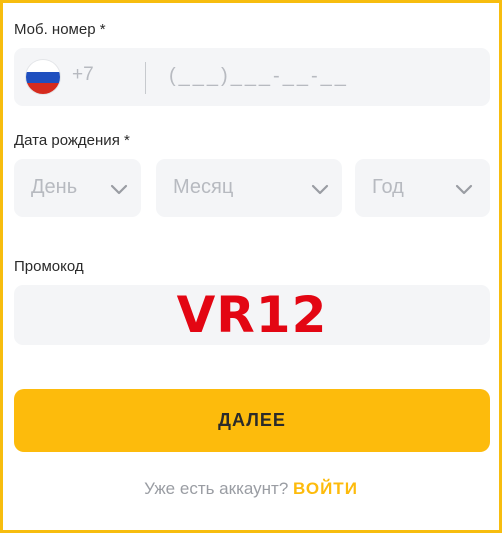 The image size is (502, 533). I want to click on month-placeholder: Месяц, so click(203, 187).